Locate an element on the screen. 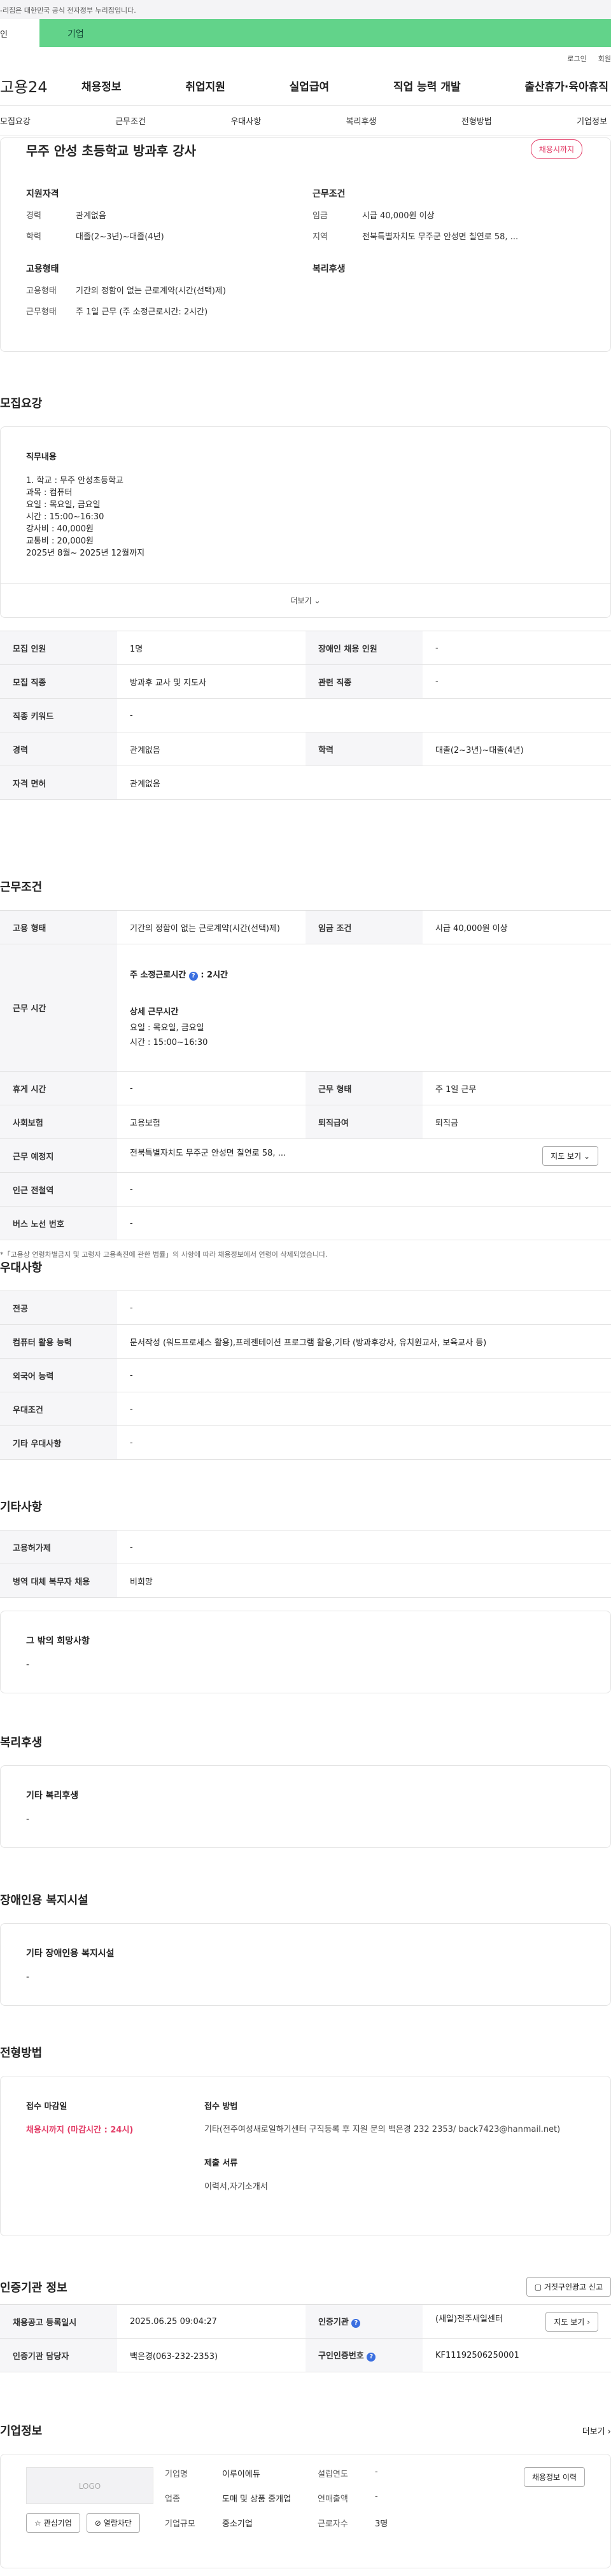 This screenshot has height=2576, width=611. emptype-value: 기간의 정함이 없는 근로계약(시간(선택)제) is located at coordinates (151, 291).